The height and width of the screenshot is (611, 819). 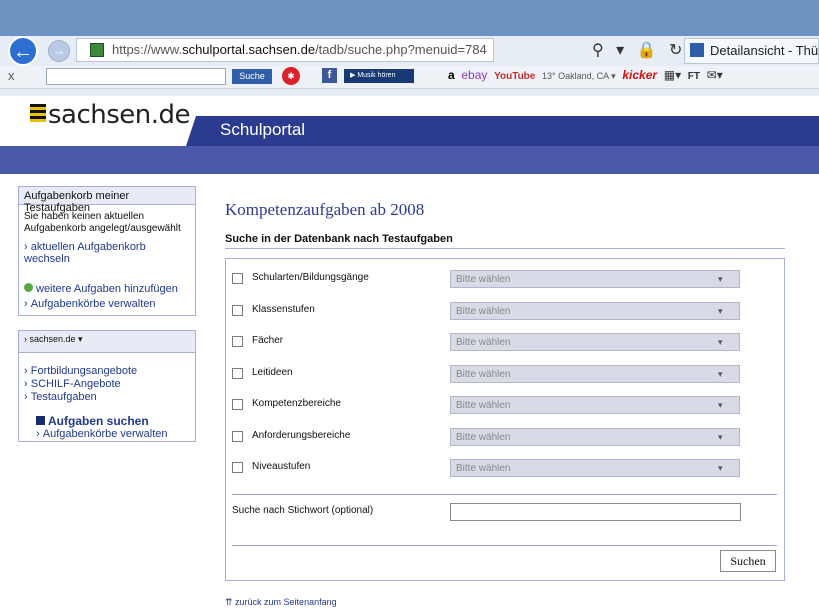 I want to click on youtube-link: YouTube, so click(x=514, y=76).